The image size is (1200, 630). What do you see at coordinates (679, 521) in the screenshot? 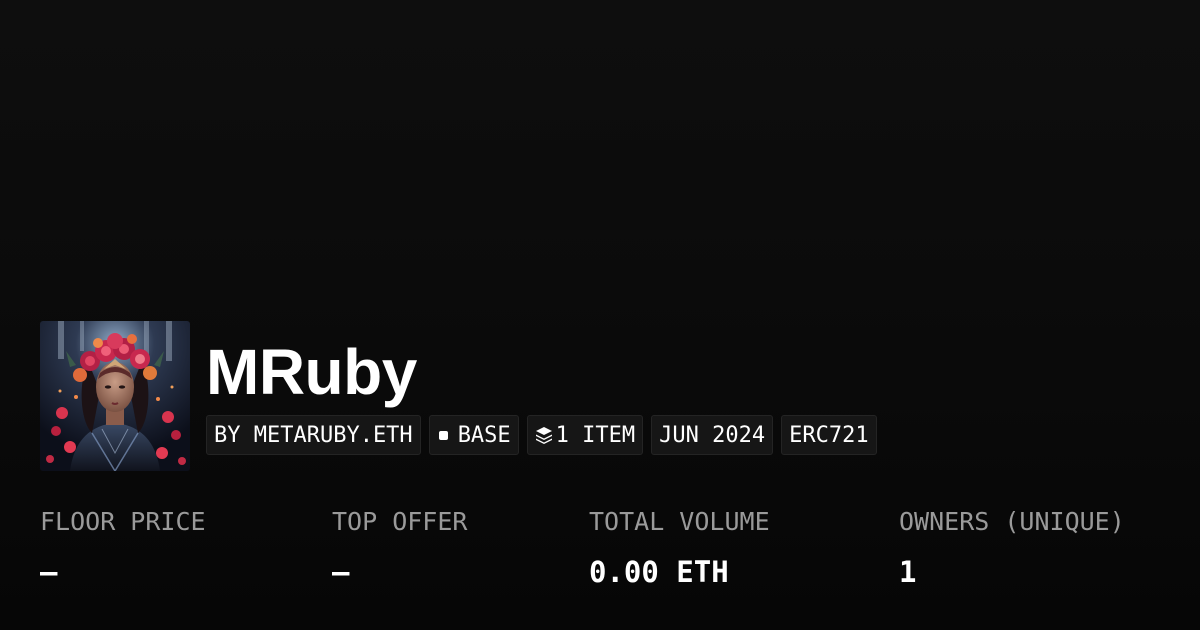
I see `total-volume-label: TOTAL VOLUME` at bounding box center [679, 521].